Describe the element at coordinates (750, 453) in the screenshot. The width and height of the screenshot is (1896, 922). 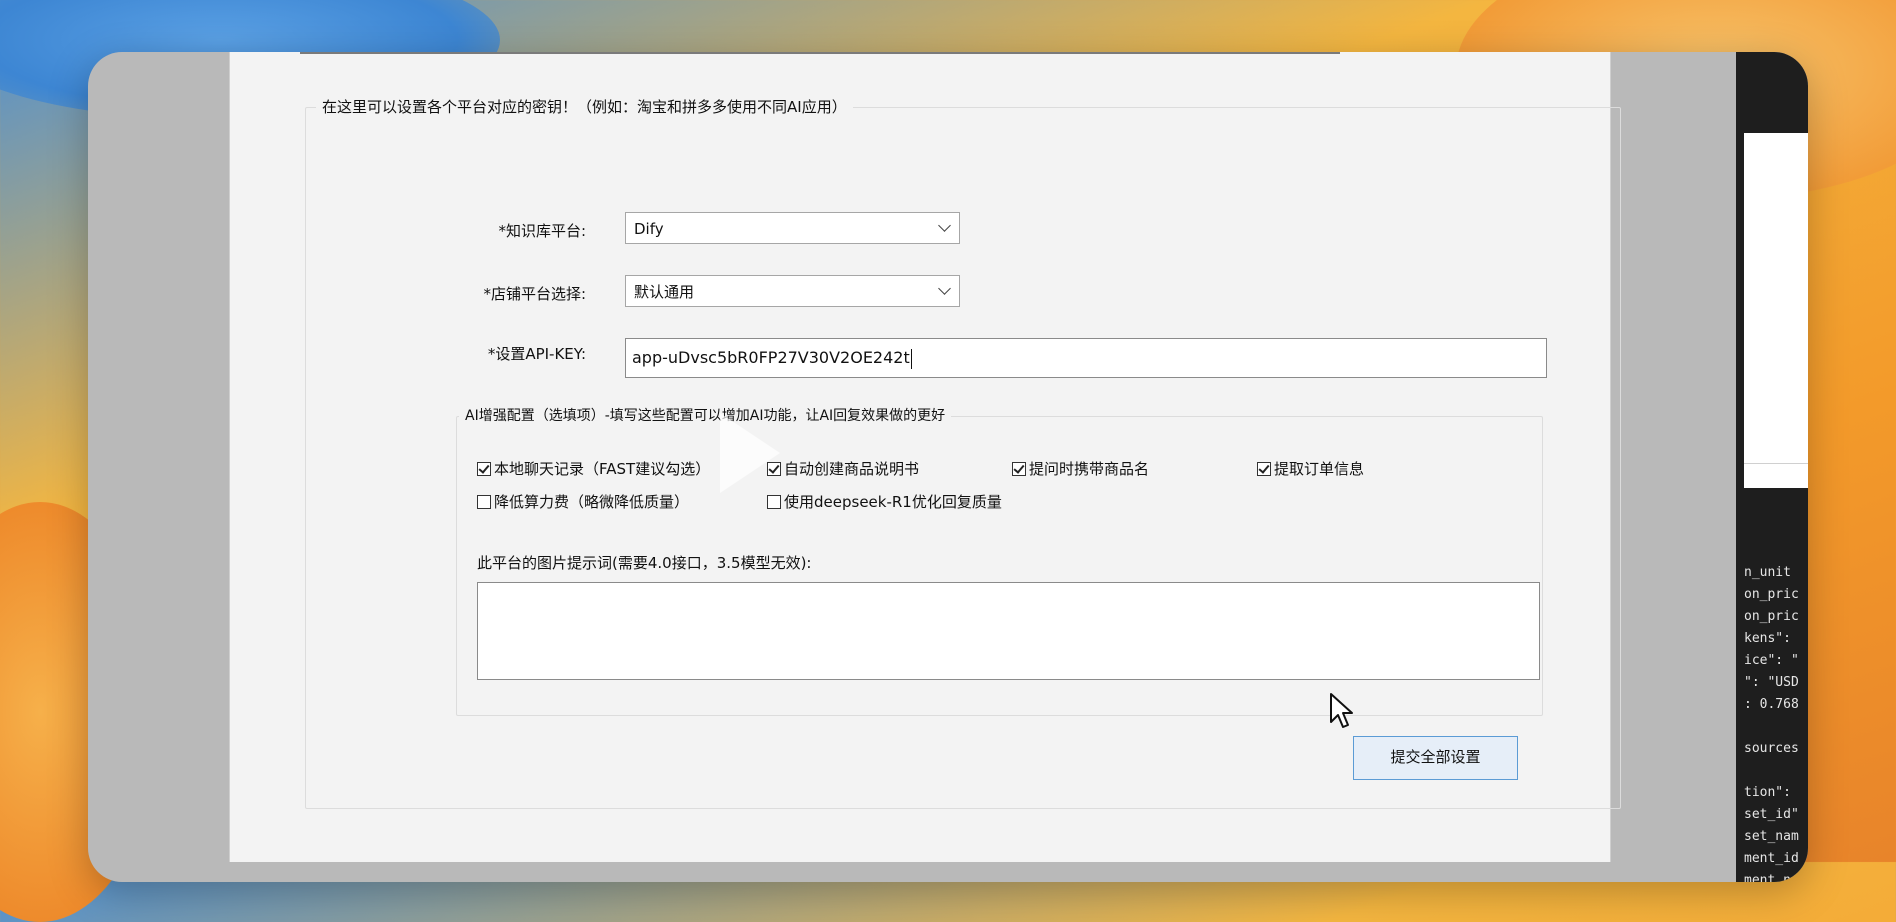
I see `video-play-icon` at that location.